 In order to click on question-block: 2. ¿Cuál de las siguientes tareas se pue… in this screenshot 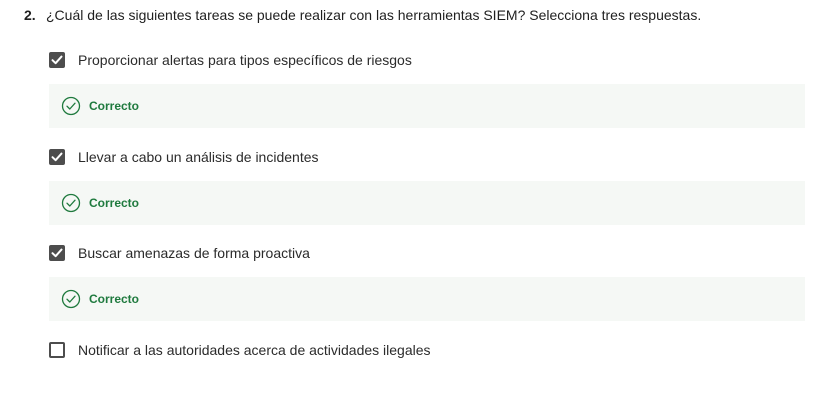, I will do `click(417, 15)`.